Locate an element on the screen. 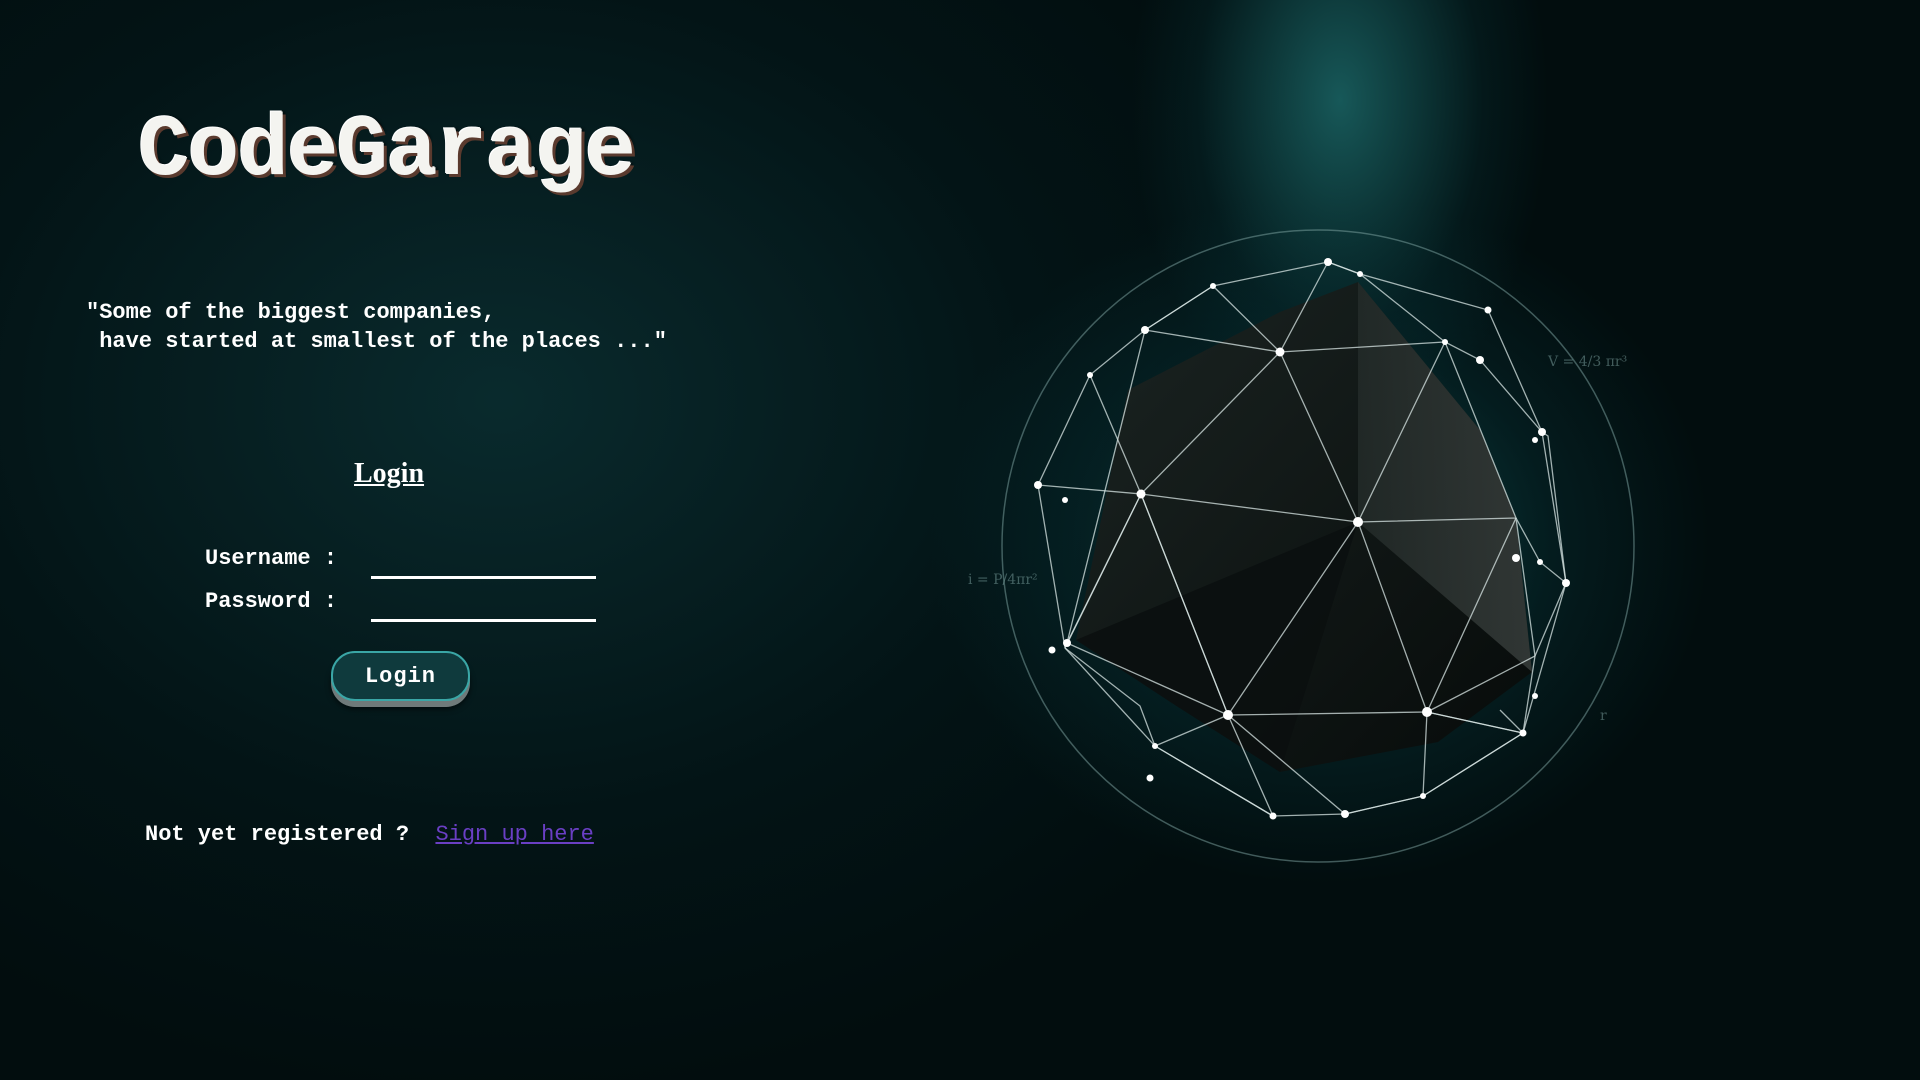 The image size is (1920, 1080). username-label: Username : is located at coordinates (271, 558).